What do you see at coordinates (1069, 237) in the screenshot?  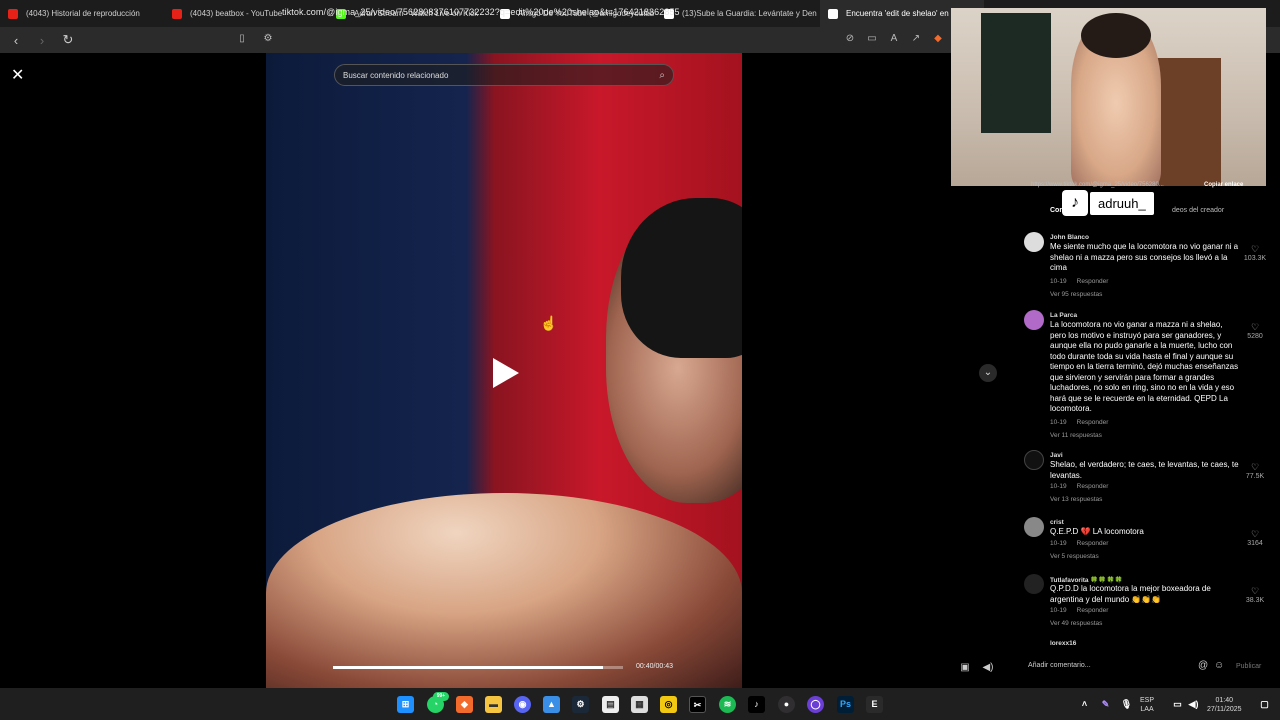 I see `comment-author: John Blanco` at bounding box center [1069, 237].